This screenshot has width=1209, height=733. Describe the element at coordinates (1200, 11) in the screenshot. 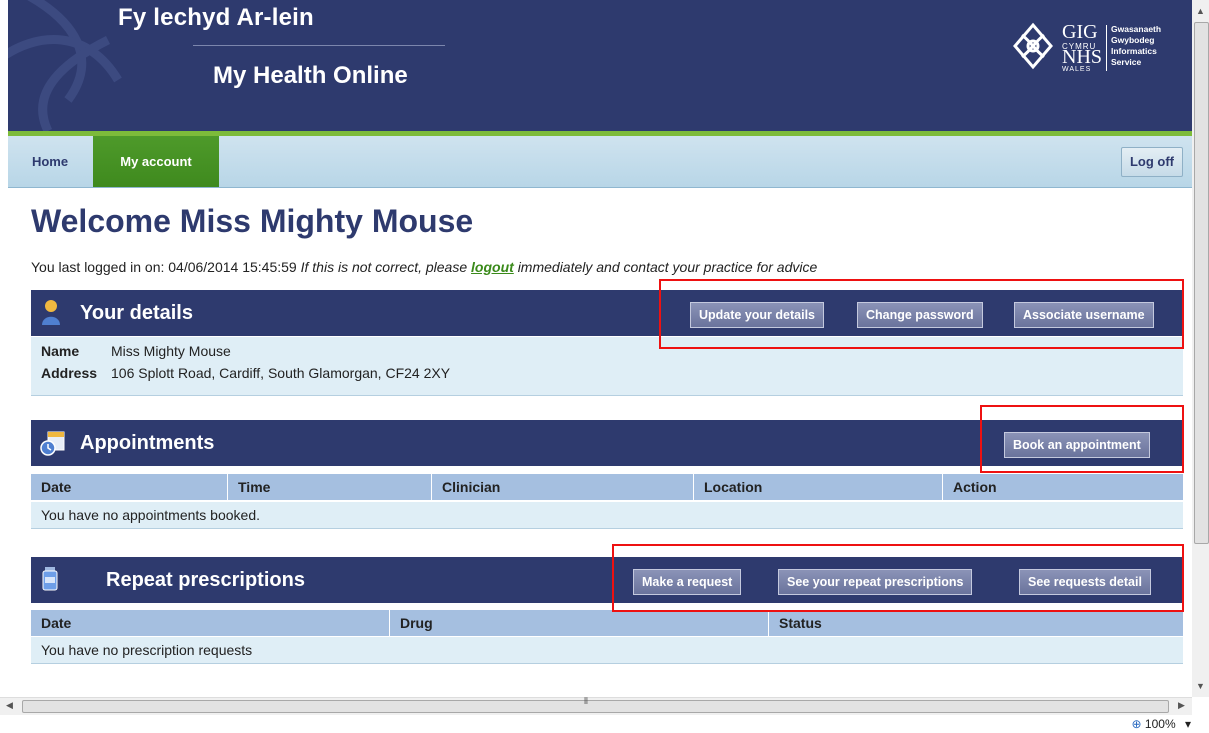

I see `scroll-up-icon: ▲` at that location.